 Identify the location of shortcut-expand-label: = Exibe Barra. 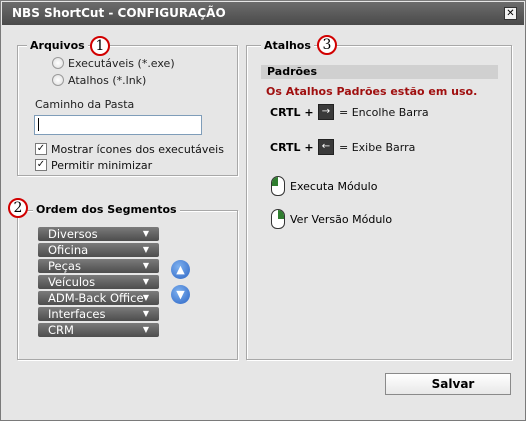
(377, 147).